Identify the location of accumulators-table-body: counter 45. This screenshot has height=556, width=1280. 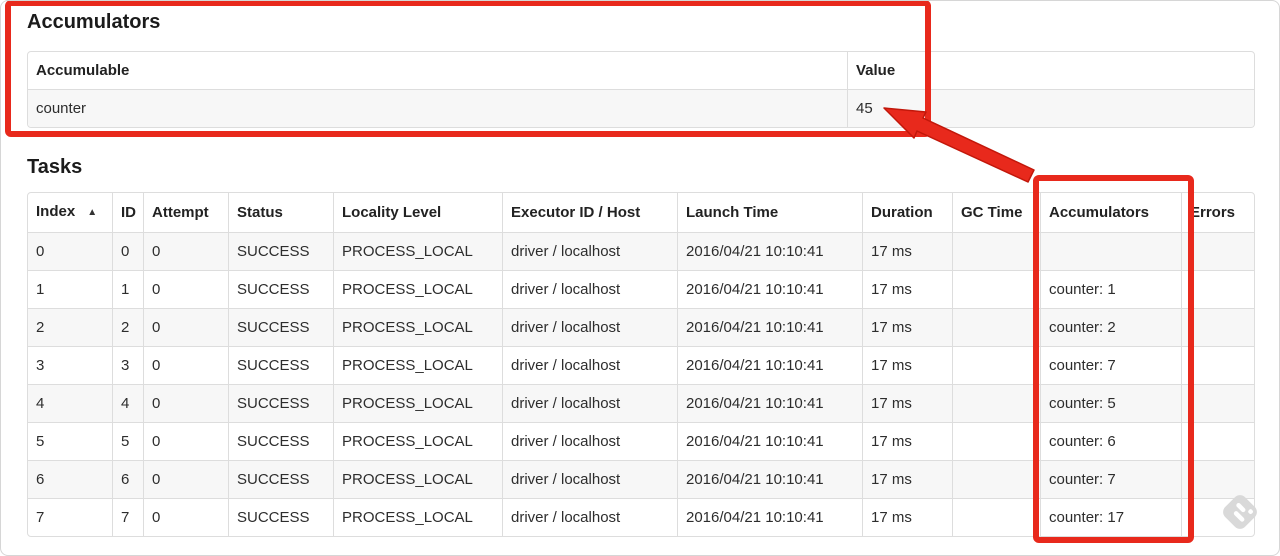
(641, 108).